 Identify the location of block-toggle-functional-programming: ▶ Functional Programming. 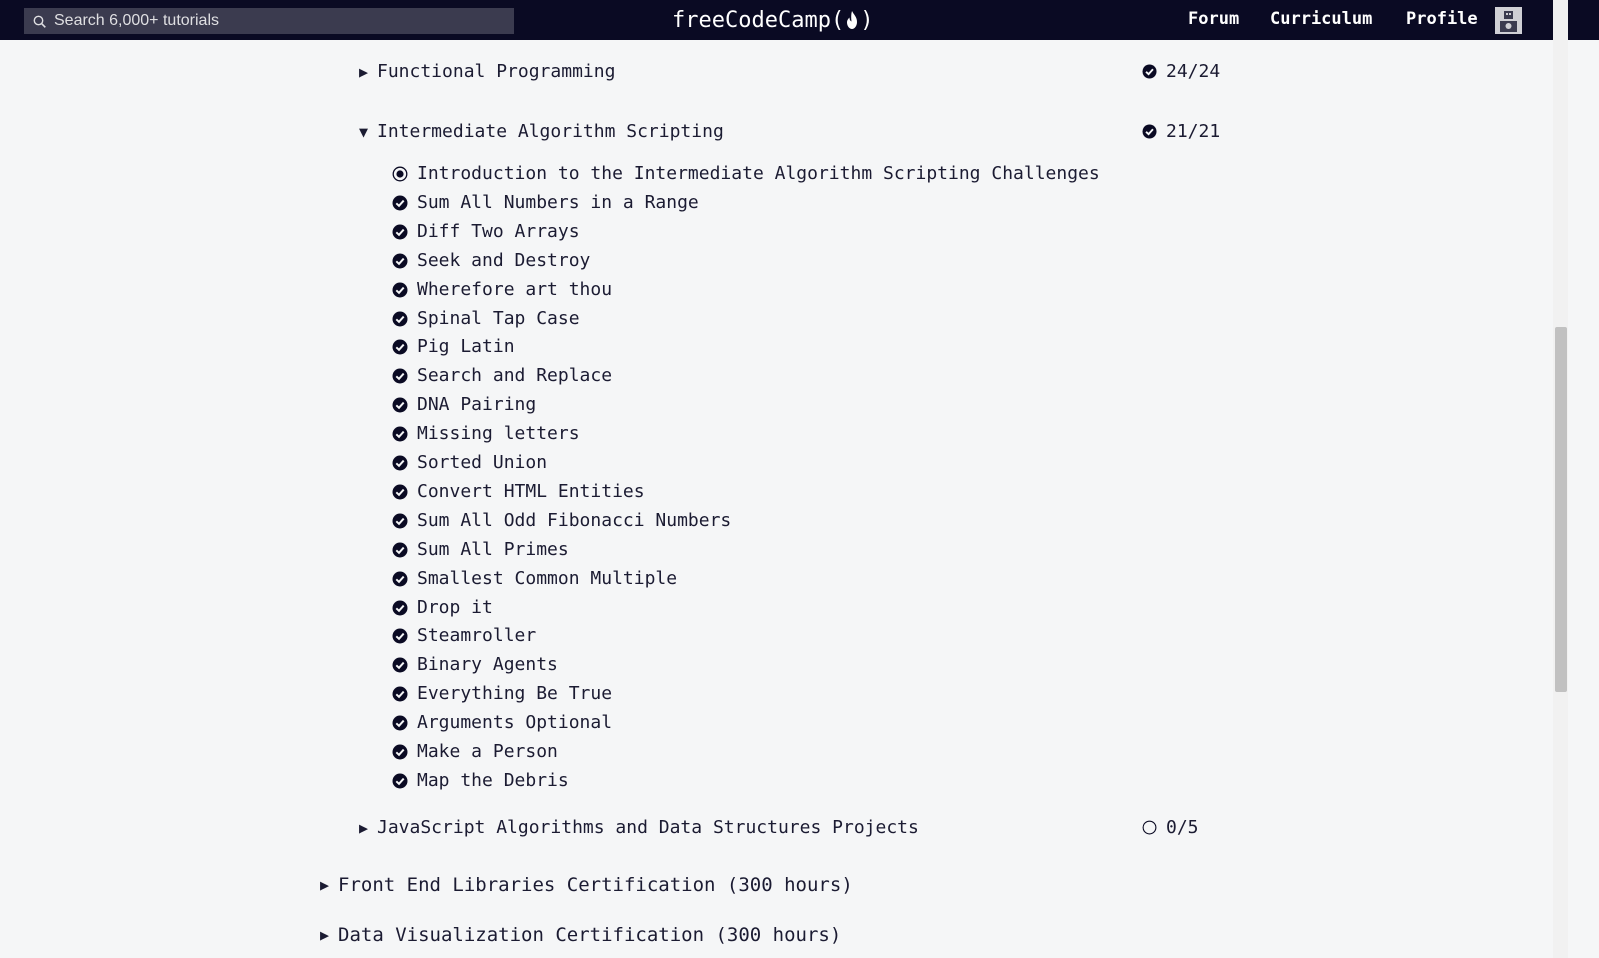
(487, 71).